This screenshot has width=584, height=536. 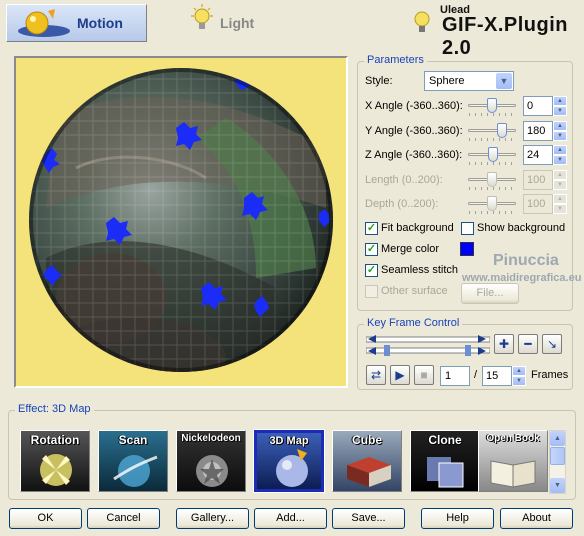 What do you see at coordinates (123, 518) in the screenshot?
I see `cancel-button: Cancel` at bounding box center [123, 518].